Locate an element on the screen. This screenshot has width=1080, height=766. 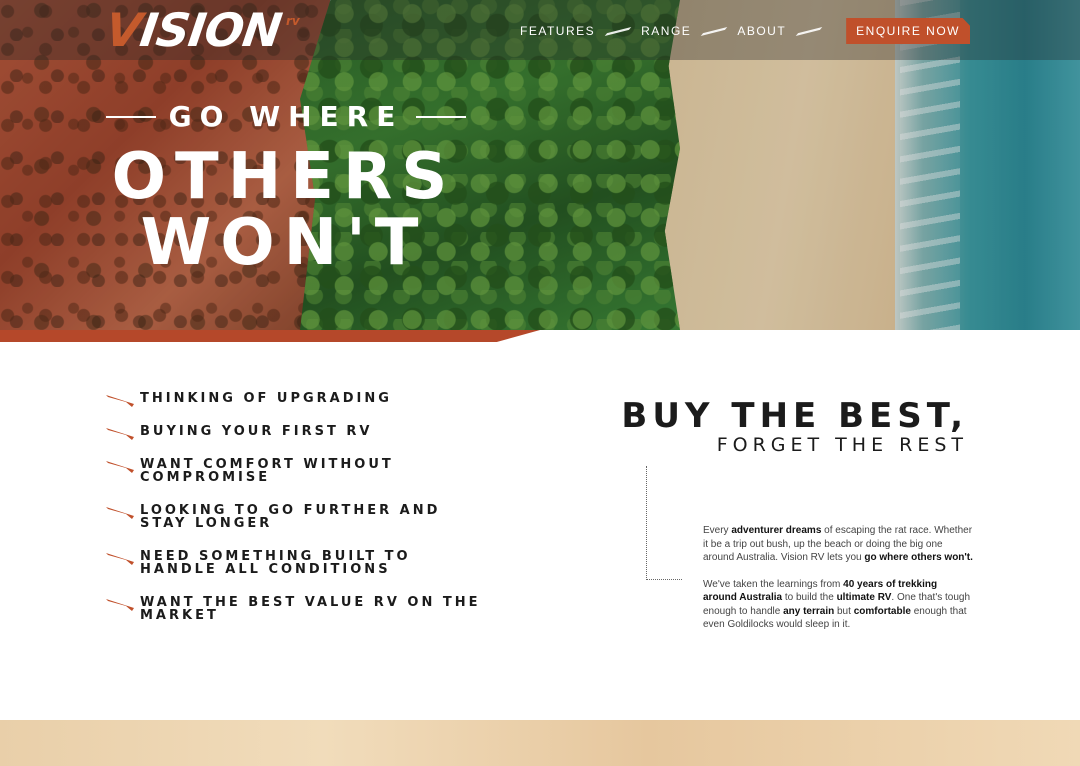
reason-text: BUYING YOUR FIRST RV is located at coordinates (256, 431).